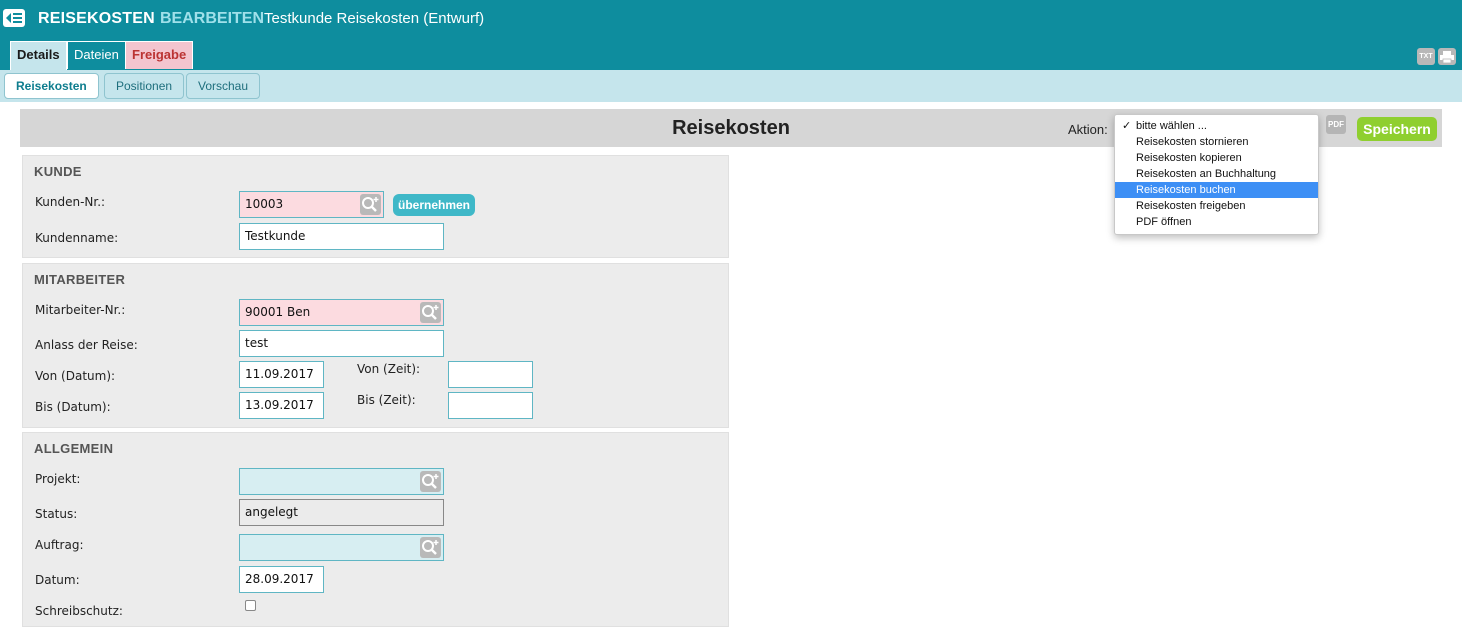  What do you see at coordinates (38, 55) in the screenshot?
I see `tab-details: Details` at bounding box center [38, 55].